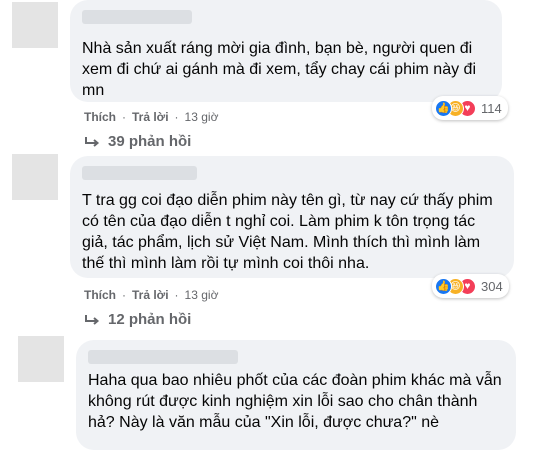  I want to click on replies-count: 39 phản hồi, so click(150, 141).